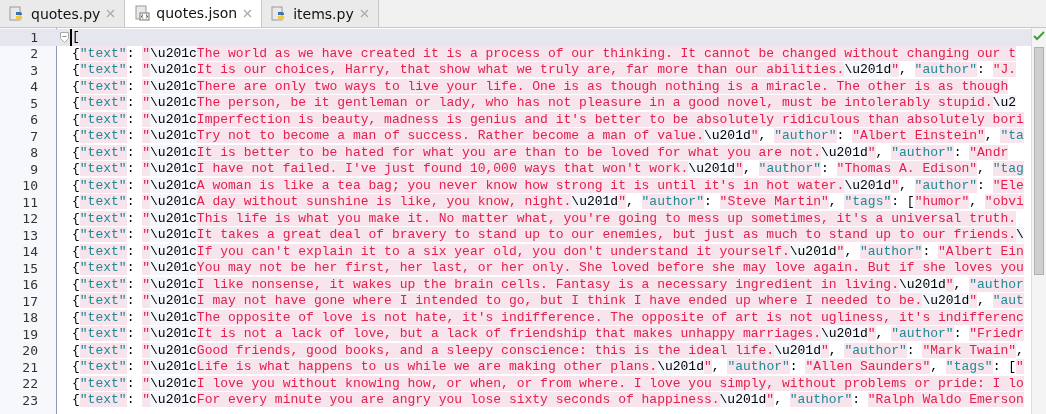  I want to click on line-number: 7, so click(33, 136).